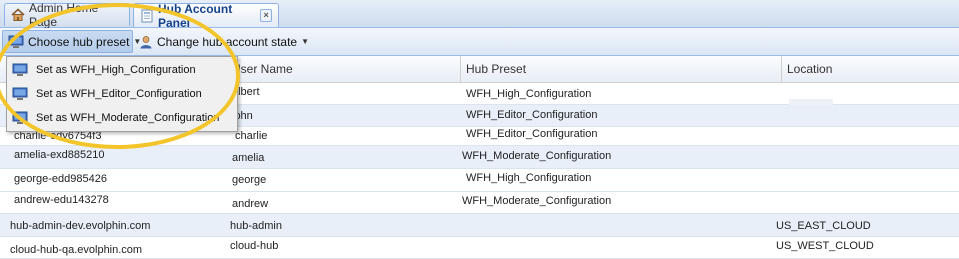 This screenshot has width=959, height=259. I want to click on user-icon, so click(146, 42).